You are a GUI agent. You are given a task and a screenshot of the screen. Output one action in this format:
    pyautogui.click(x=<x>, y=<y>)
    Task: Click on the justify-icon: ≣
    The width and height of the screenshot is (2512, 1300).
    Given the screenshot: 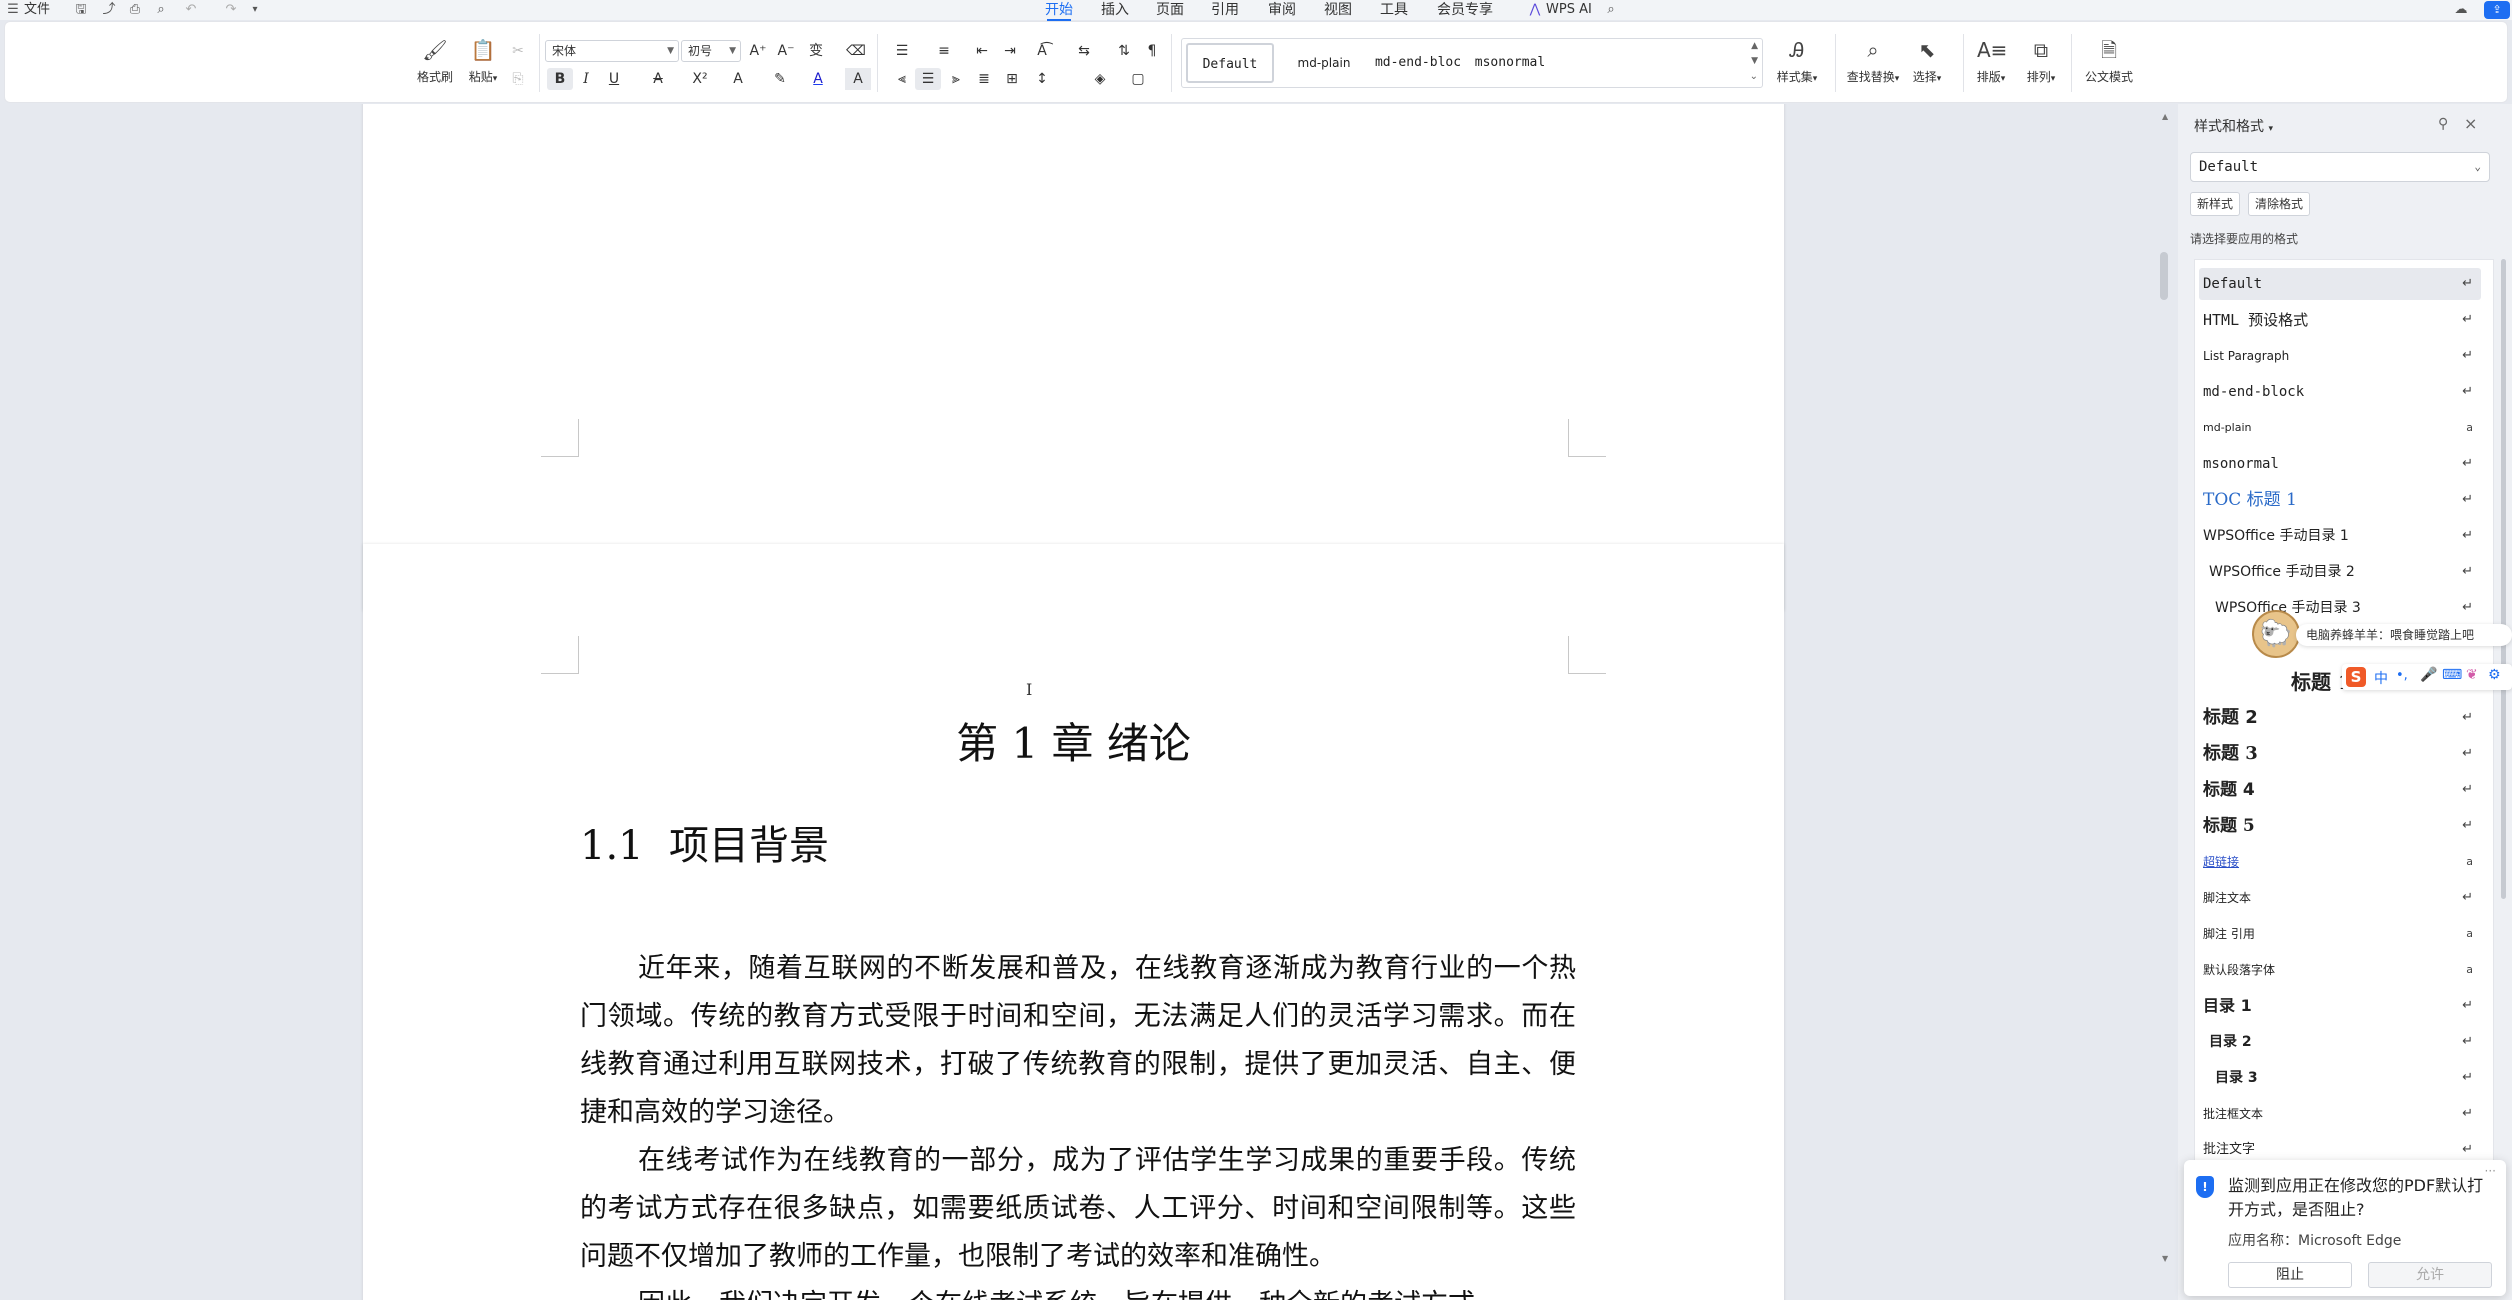 What is the action you would take?
    pyautogui.click(x=984, y=79)
    